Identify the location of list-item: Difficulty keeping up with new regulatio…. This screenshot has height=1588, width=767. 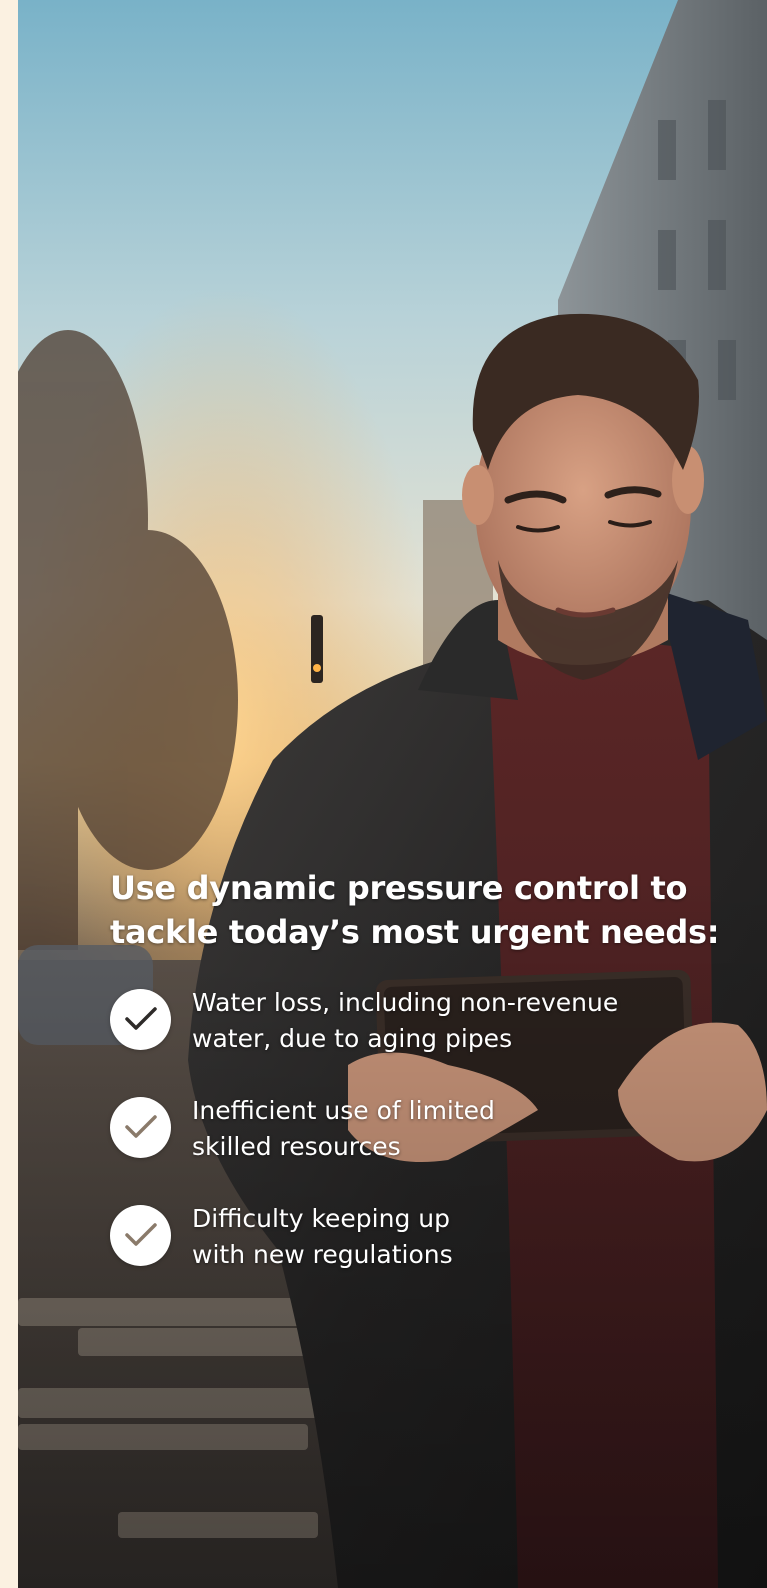
(410, 1237).